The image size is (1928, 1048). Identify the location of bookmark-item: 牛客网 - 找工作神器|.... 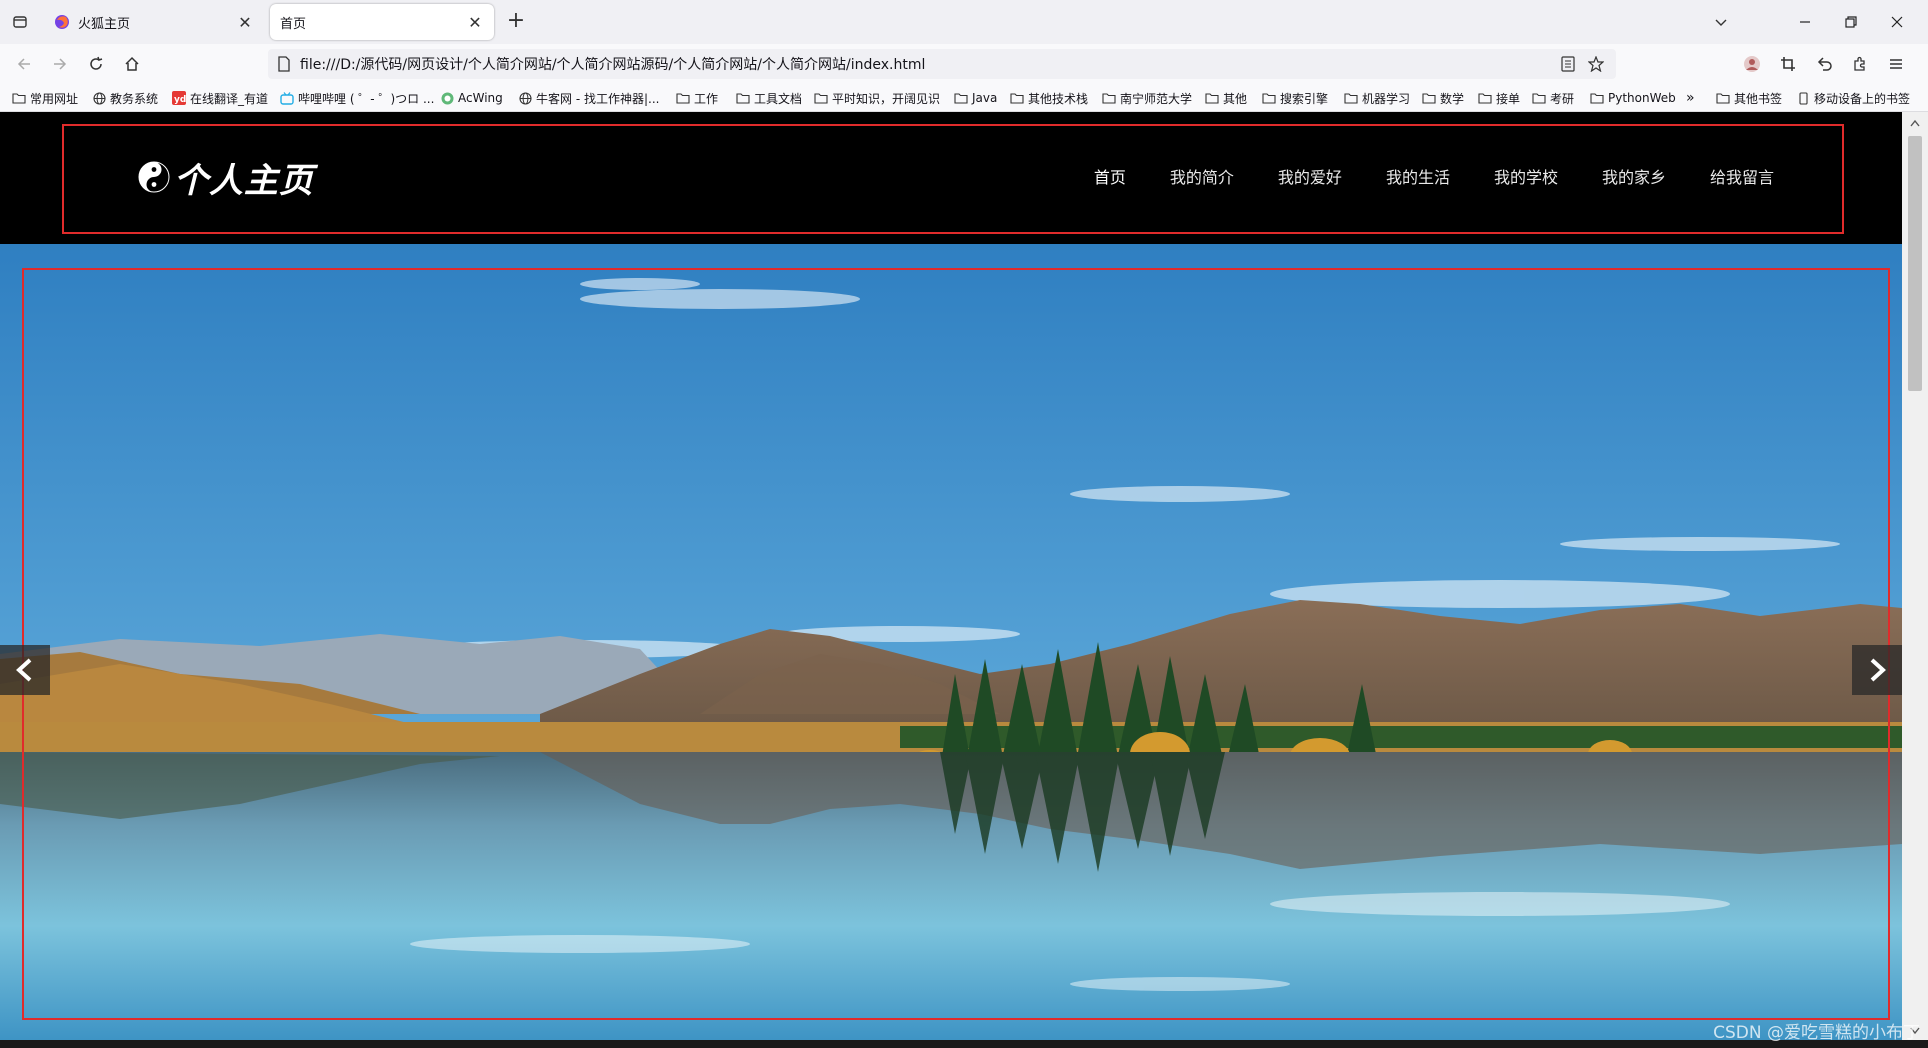
(588, 98).